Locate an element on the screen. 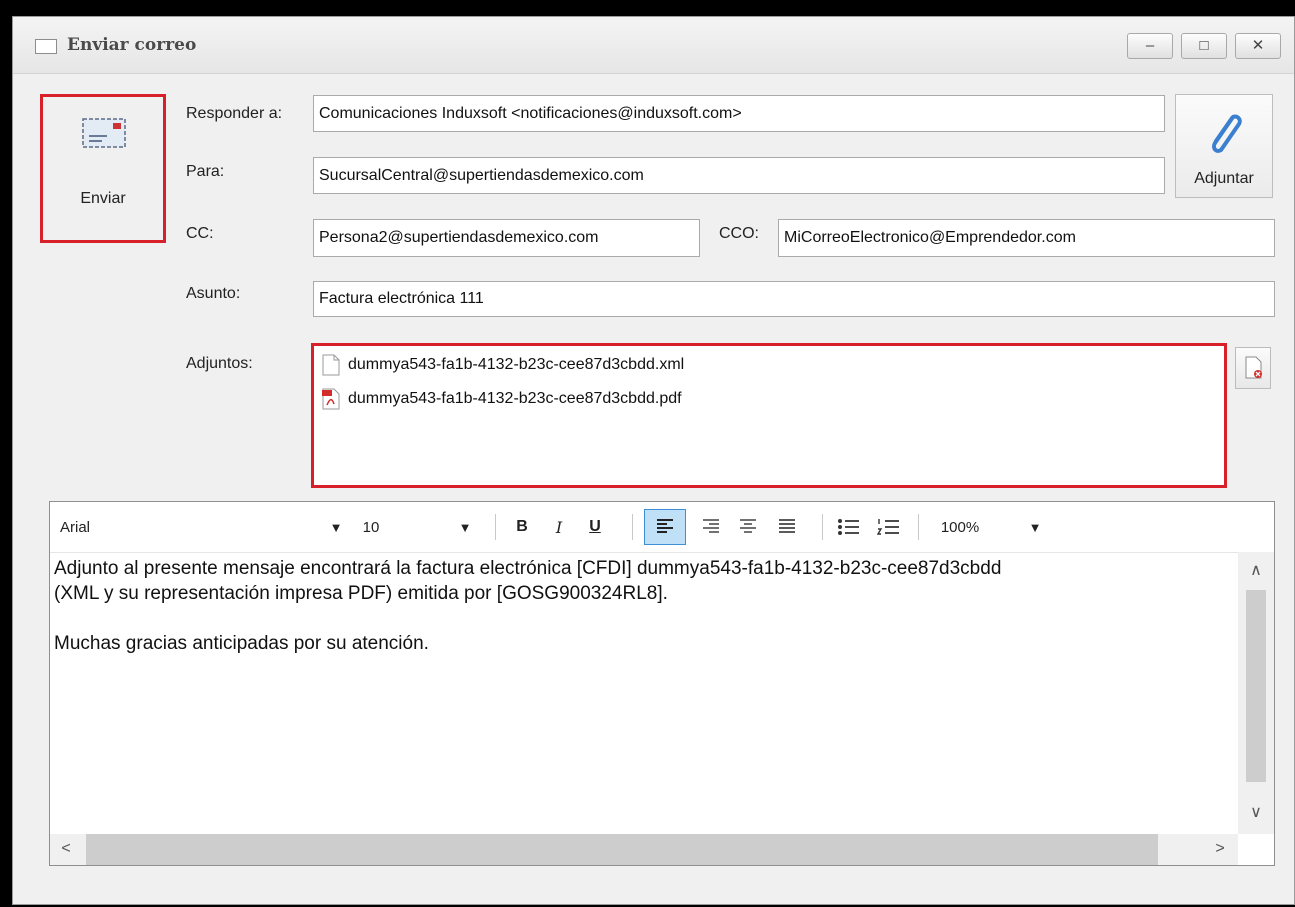 The height and width of the screenshot is (907, 1295). cc-label: CC: is located at coordinates (200, 233).